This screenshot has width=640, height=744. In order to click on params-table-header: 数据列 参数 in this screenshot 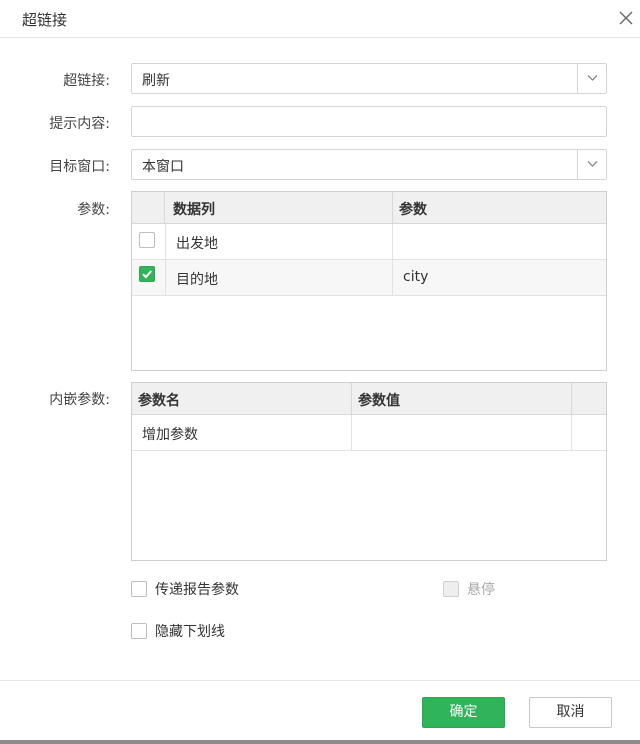, I will do `click(369, 208)`.